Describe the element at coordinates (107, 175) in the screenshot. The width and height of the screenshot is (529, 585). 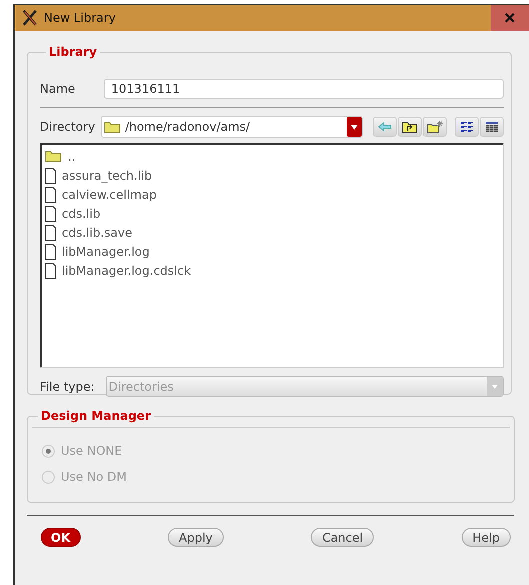
I see `file-item: assura_tech.lib` at that location.